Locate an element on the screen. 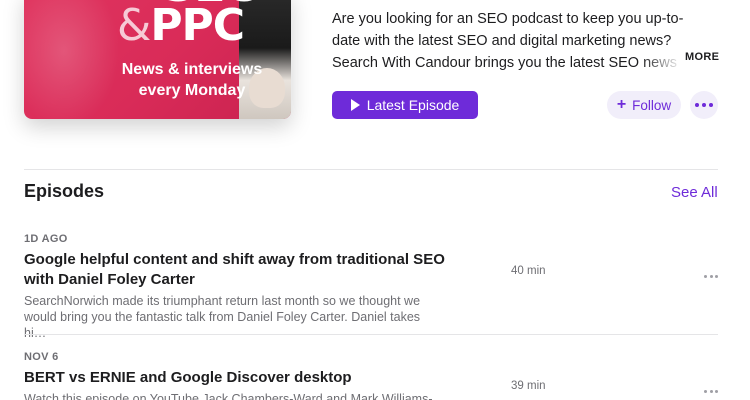 The image size is (750, 400). see-all-link: See All is located at coordinates (694, 192).